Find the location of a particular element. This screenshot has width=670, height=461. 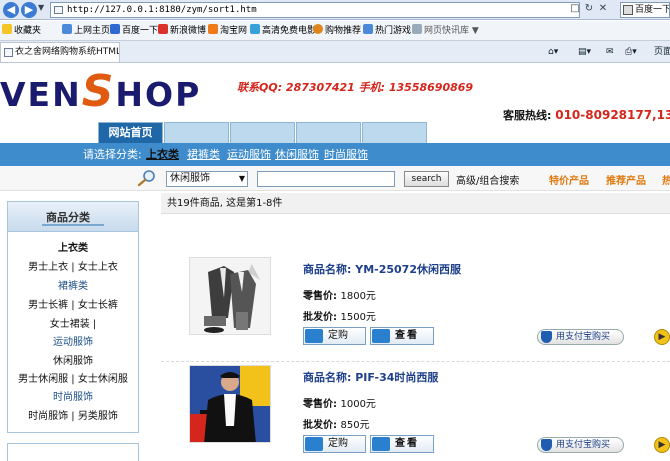

url-tools: □ ↻ ✕ is located at coordinates (589, 10).